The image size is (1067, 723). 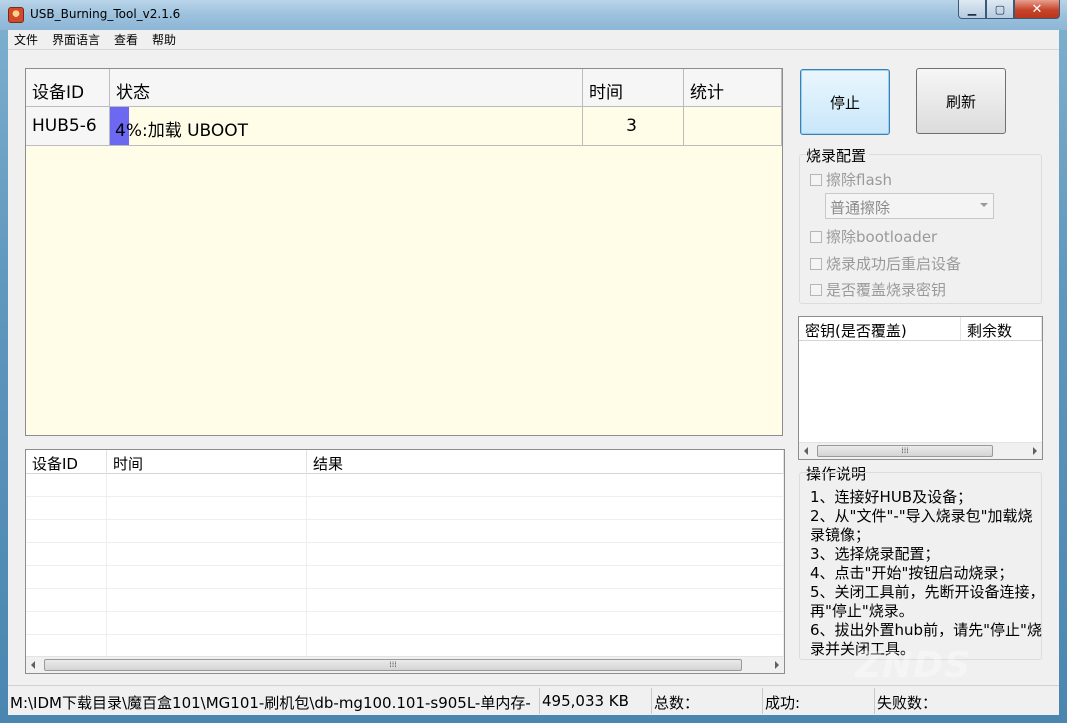 What do you see at coordinates (894, 264) in the screenshot?
I see `reboot-after-label: 烧录成功后重启设备` at bounding box center [894, 264].